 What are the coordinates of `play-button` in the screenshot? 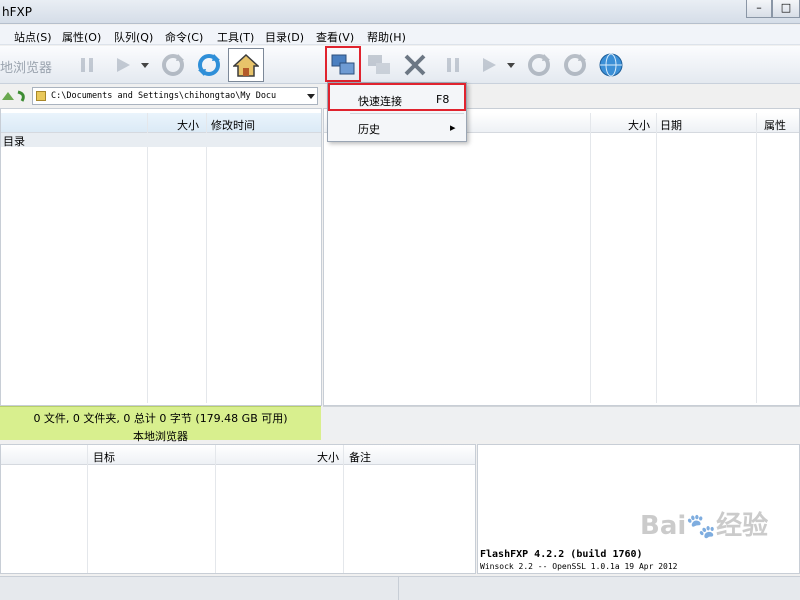 It's located at (123, 65).